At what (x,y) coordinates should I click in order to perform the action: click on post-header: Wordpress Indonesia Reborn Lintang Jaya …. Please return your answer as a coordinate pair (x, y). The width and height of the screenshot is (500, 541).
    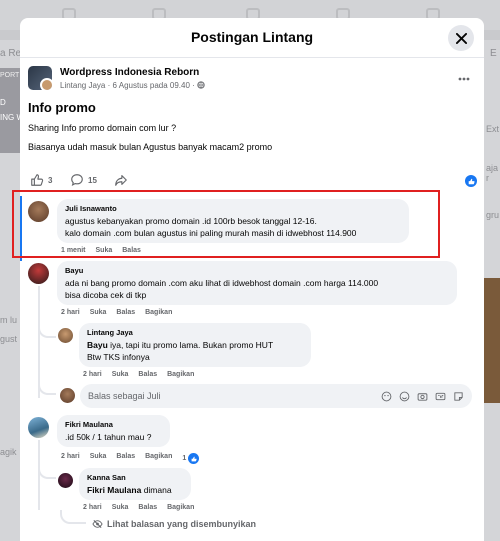
    Looking at the image, I should click on (253, 81).